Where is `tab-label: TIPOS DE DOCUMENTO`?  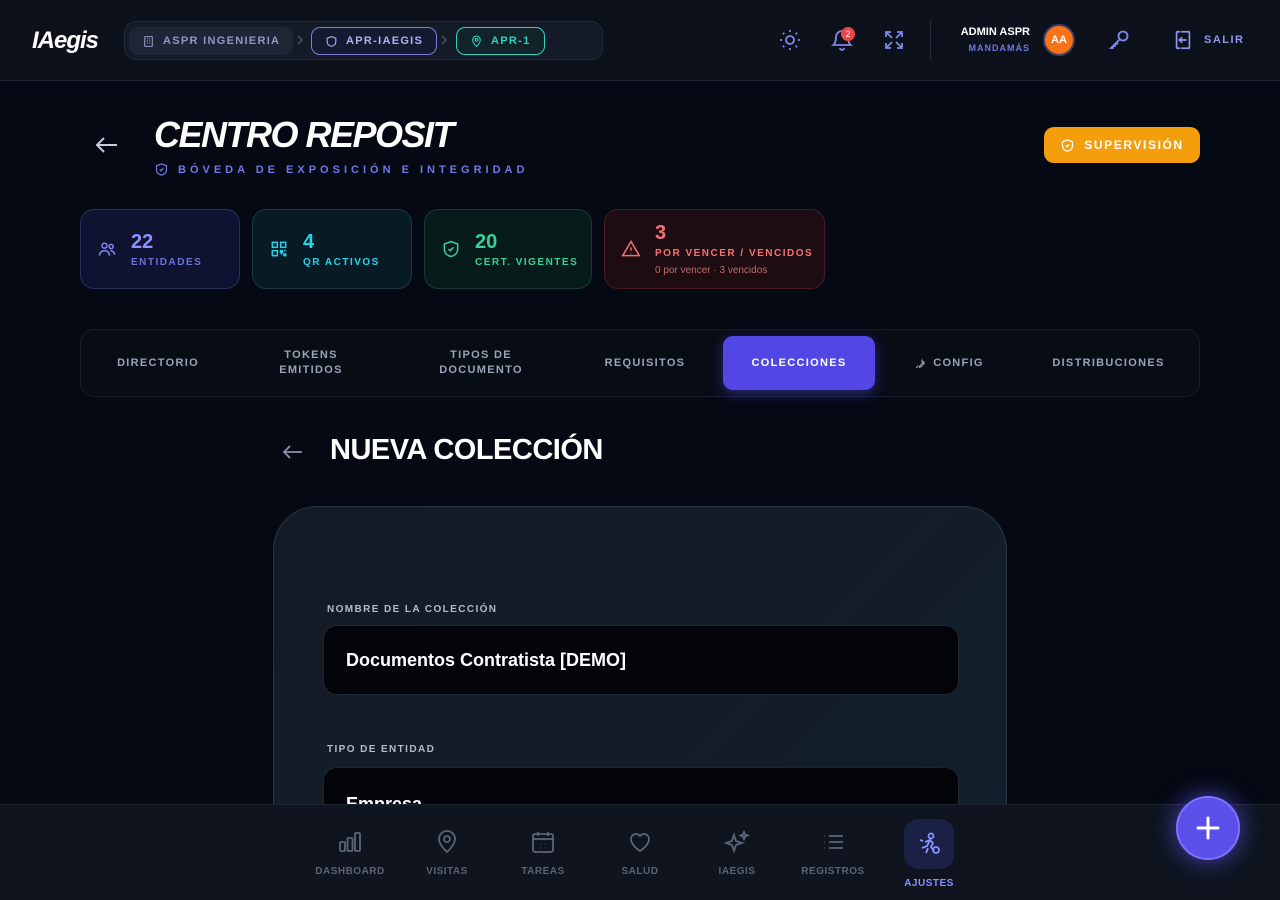
tab-label: TIPOS DE DOCUMENTO is located at coordinates (481, 362).